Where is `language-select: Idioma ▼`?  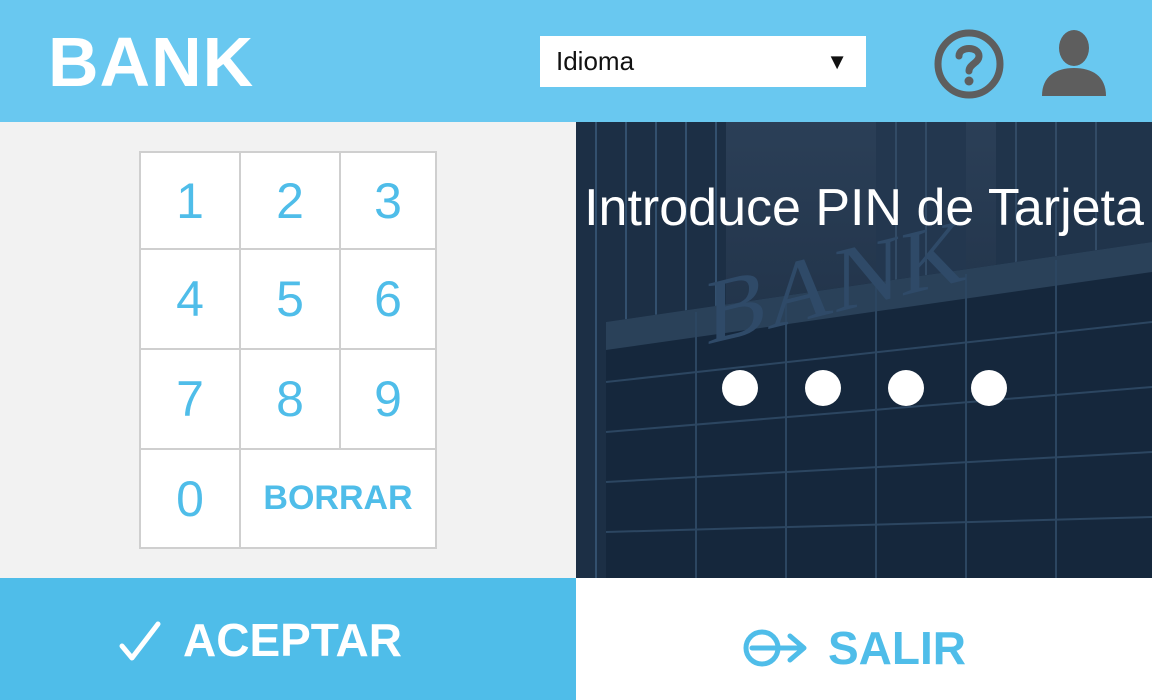 language-select: Idioma ▼ is located at coordinates (703, 61).